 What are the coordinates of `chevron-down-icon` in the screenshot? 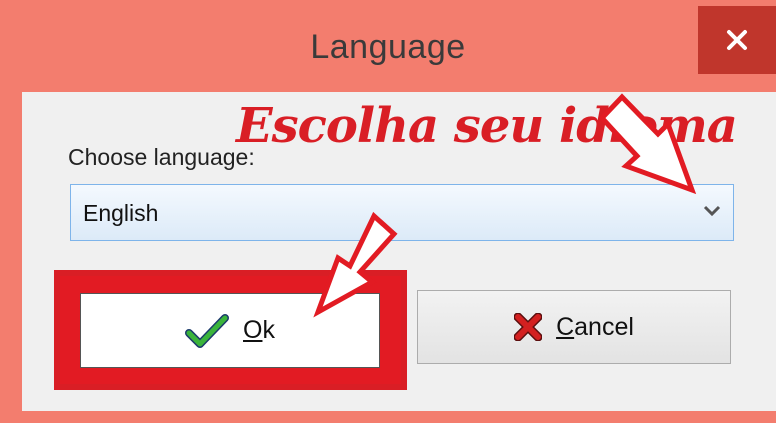 It's located at (712, 211).